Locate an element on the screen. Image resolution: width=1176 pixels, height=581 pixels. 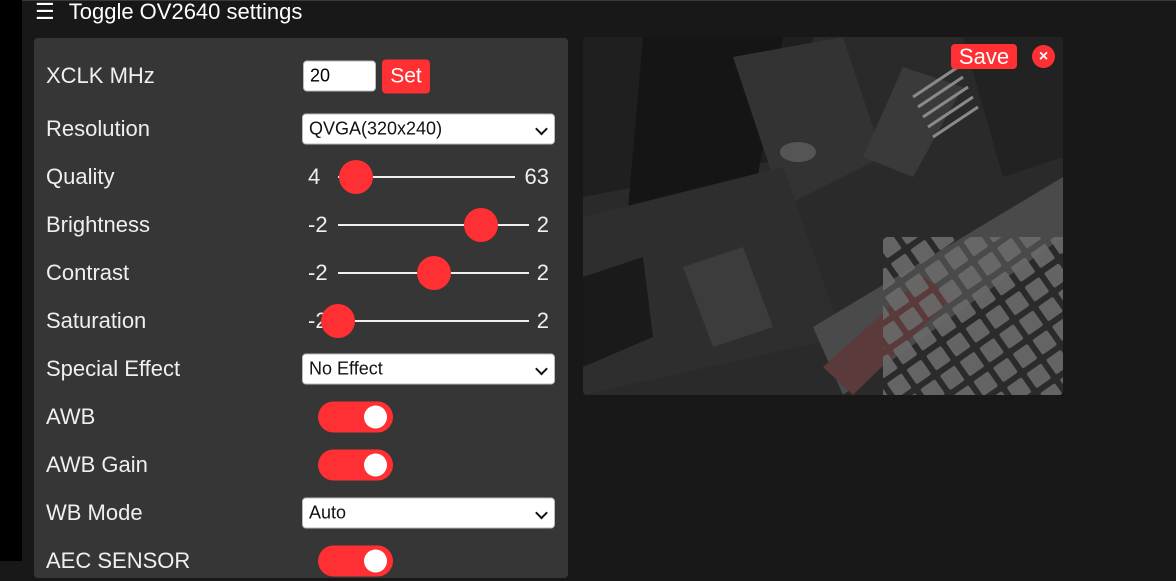
quality-max: 63 is located at coordinates (536, 176).